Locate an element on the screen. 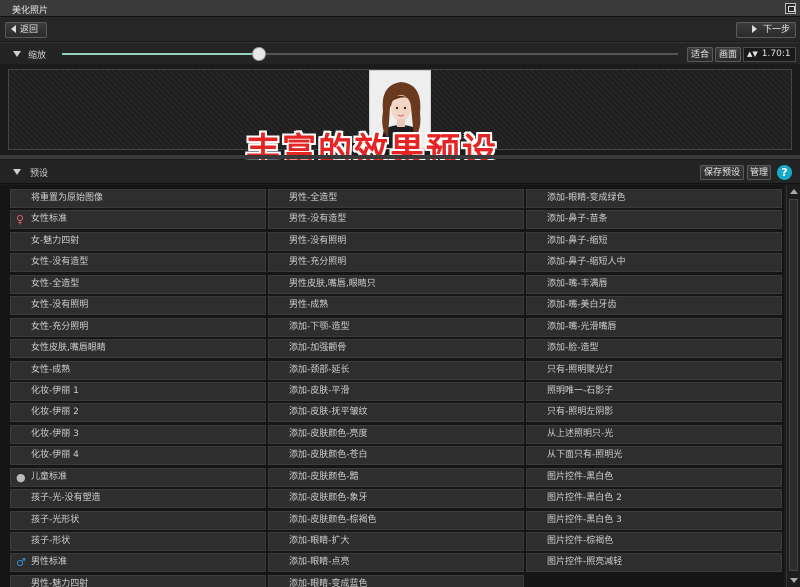 Image resolution: width=800 pixels, height=587 pixels. zoom-slider-handle is located at coordinates (259, 54).